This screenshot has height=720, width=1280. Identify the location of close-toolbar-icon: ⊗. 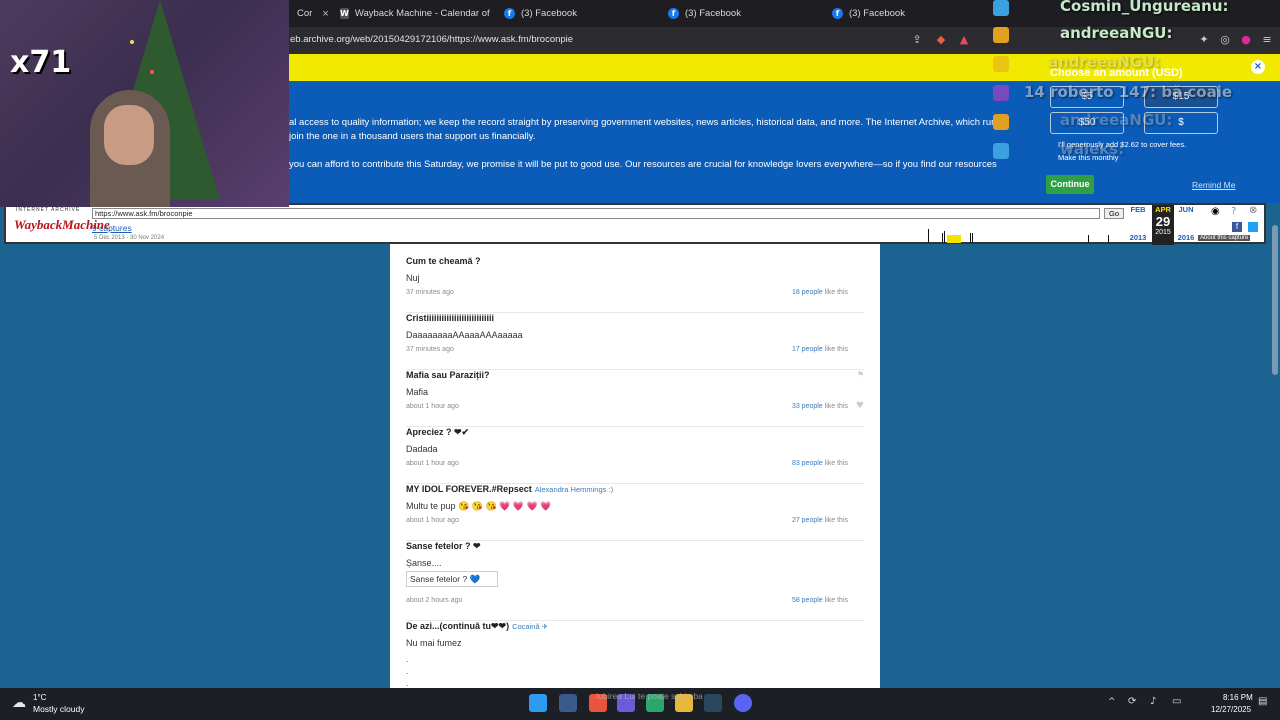
(1253, 210).